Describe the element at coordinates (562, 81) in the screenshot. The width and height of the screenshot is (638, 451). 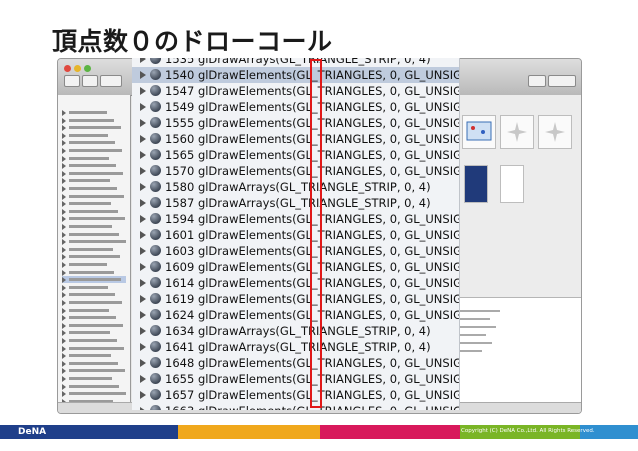
I see `view-toggle-button` at that location.